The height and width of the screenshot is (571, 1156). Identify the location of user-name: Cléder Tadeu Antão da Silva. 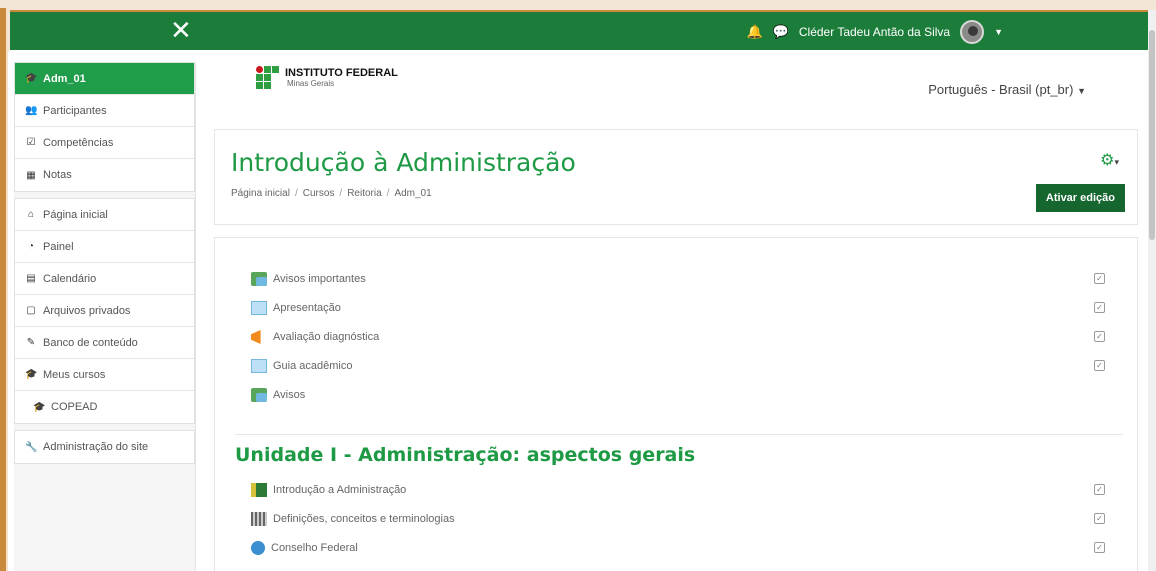
(874, 32).